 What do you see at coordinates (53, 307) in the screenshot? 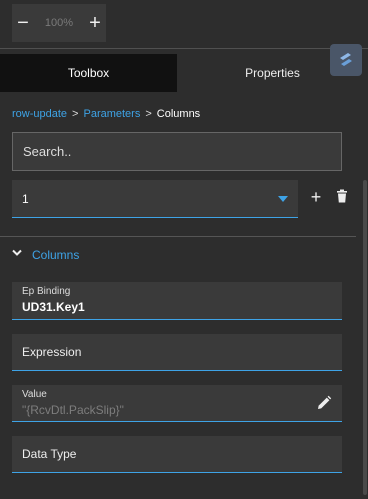
I see `ep-binding-value: UD31.Key1` at bounding box center [53, 307].